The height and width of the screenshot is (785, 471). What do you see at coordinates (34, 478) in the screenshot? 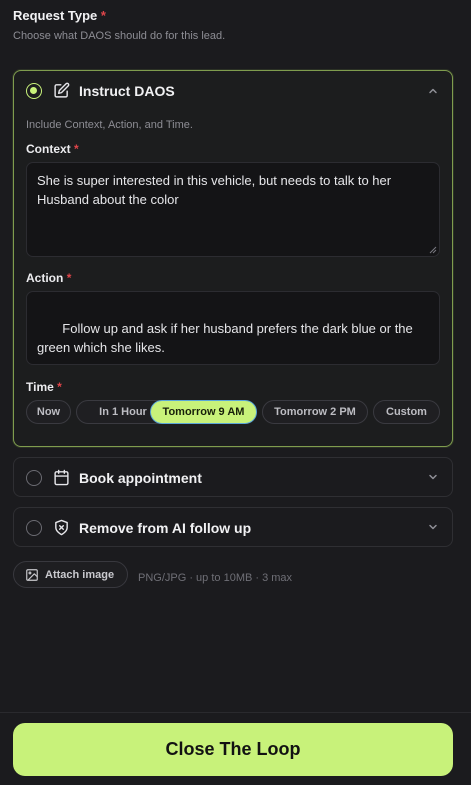
I see `book-appointment-radio` at bounding box center [34, 478].